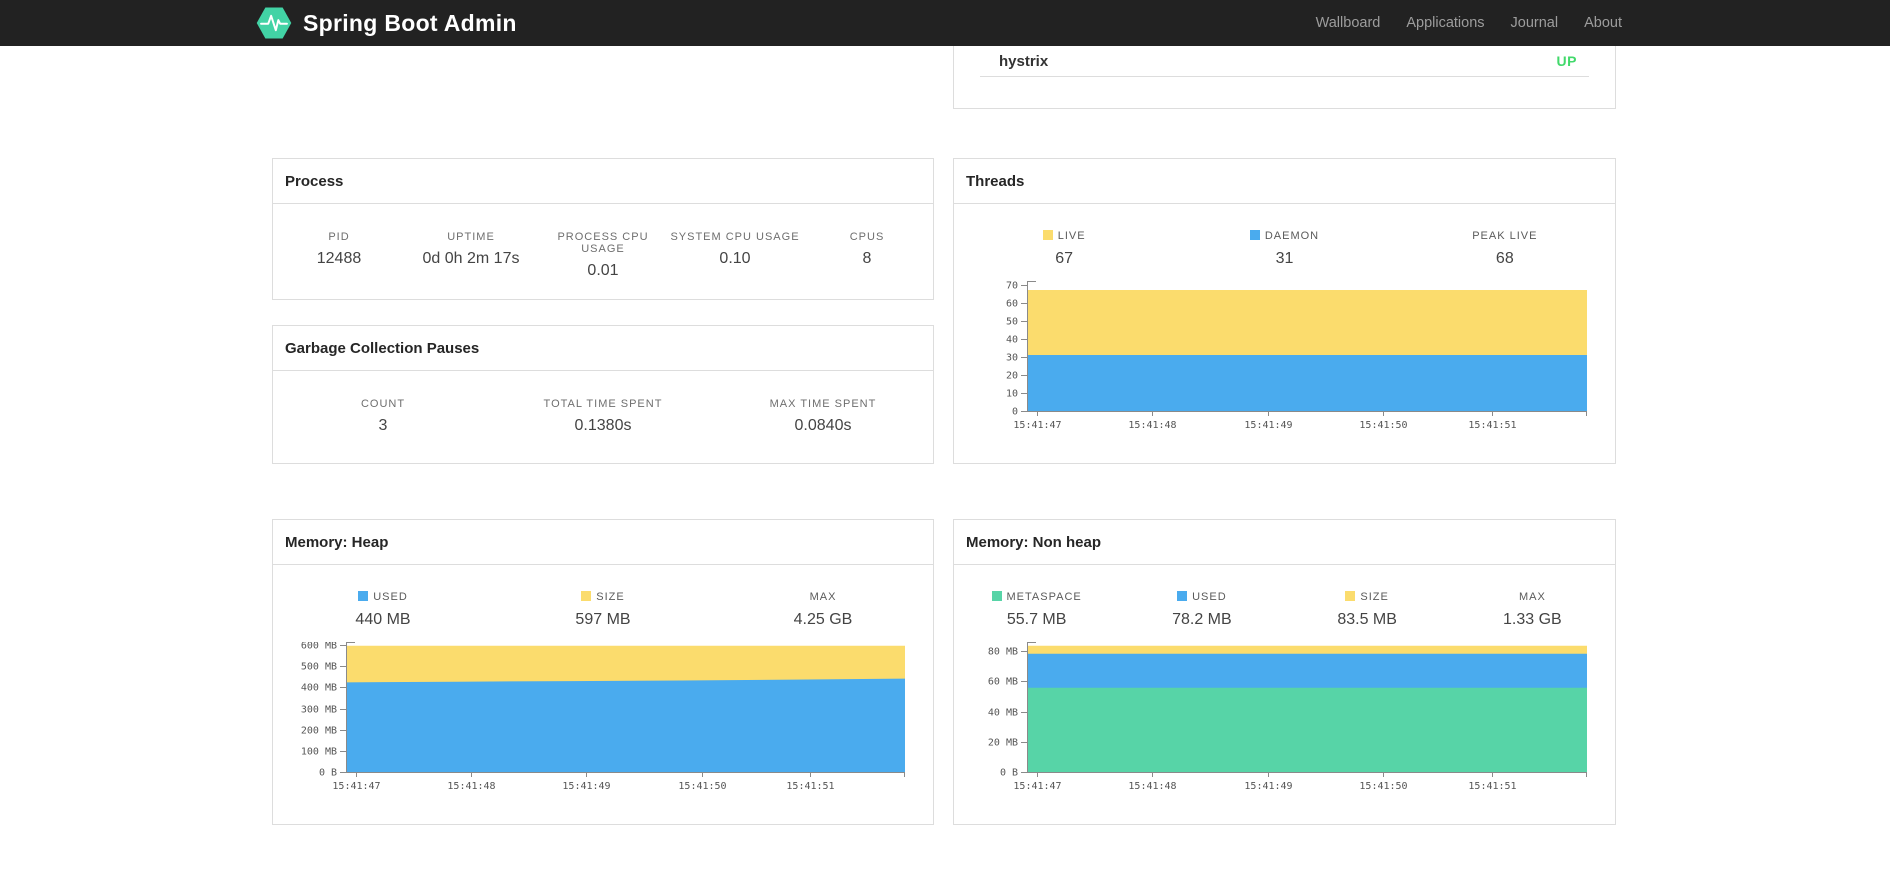 The width and height of the screenshot is (1890, 892). What do you see at coordinates (603, 416) in the screenshot?
I see `metric-gc-total-time: TOTAL TIME SPENT 0.1380s` at bounding box center [603, 416].